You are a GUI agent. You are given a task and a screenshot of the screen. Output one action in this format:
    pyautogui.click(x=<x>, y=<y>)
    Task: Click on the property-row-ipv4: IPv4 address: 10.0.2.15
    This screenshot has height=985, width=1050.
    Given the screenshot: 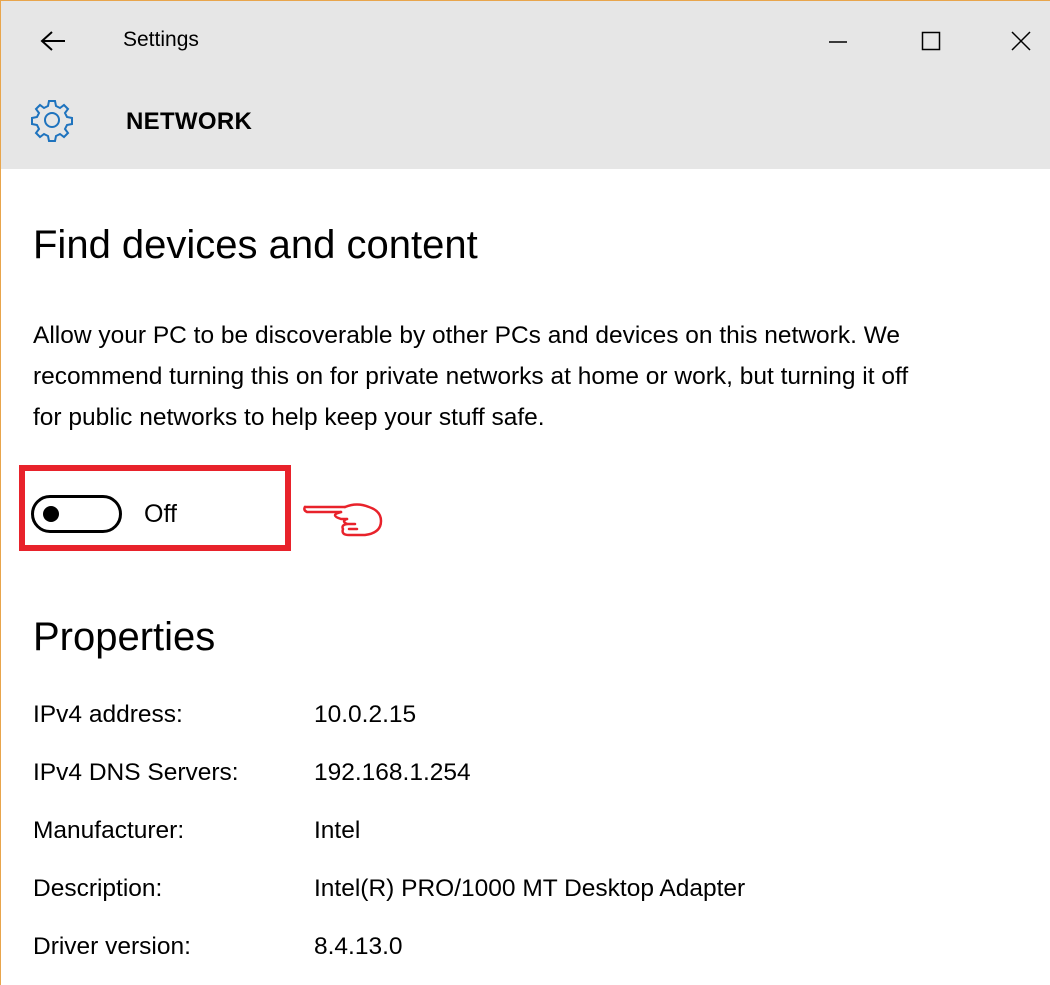 What is the action you would take?
    pyautogui.click(x=483, y=720)
    